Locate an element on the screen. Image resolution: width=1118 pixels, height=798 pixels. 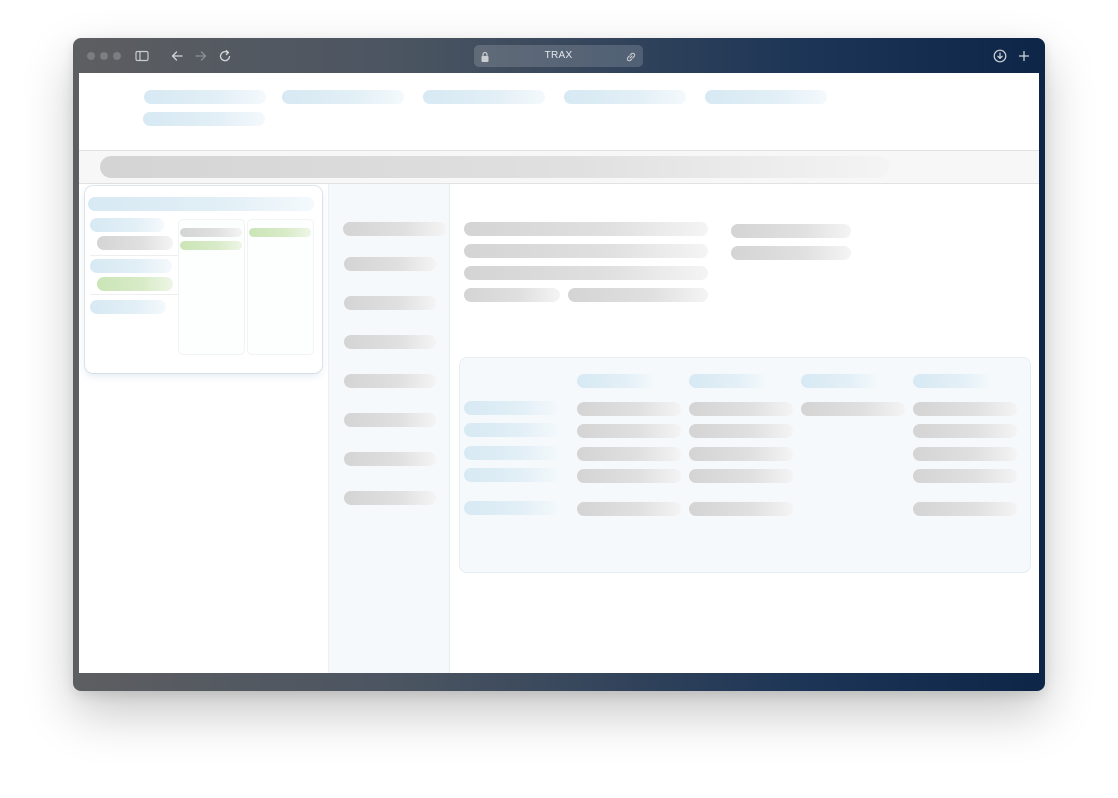
filter-panel is located at coordinates (203, 279).